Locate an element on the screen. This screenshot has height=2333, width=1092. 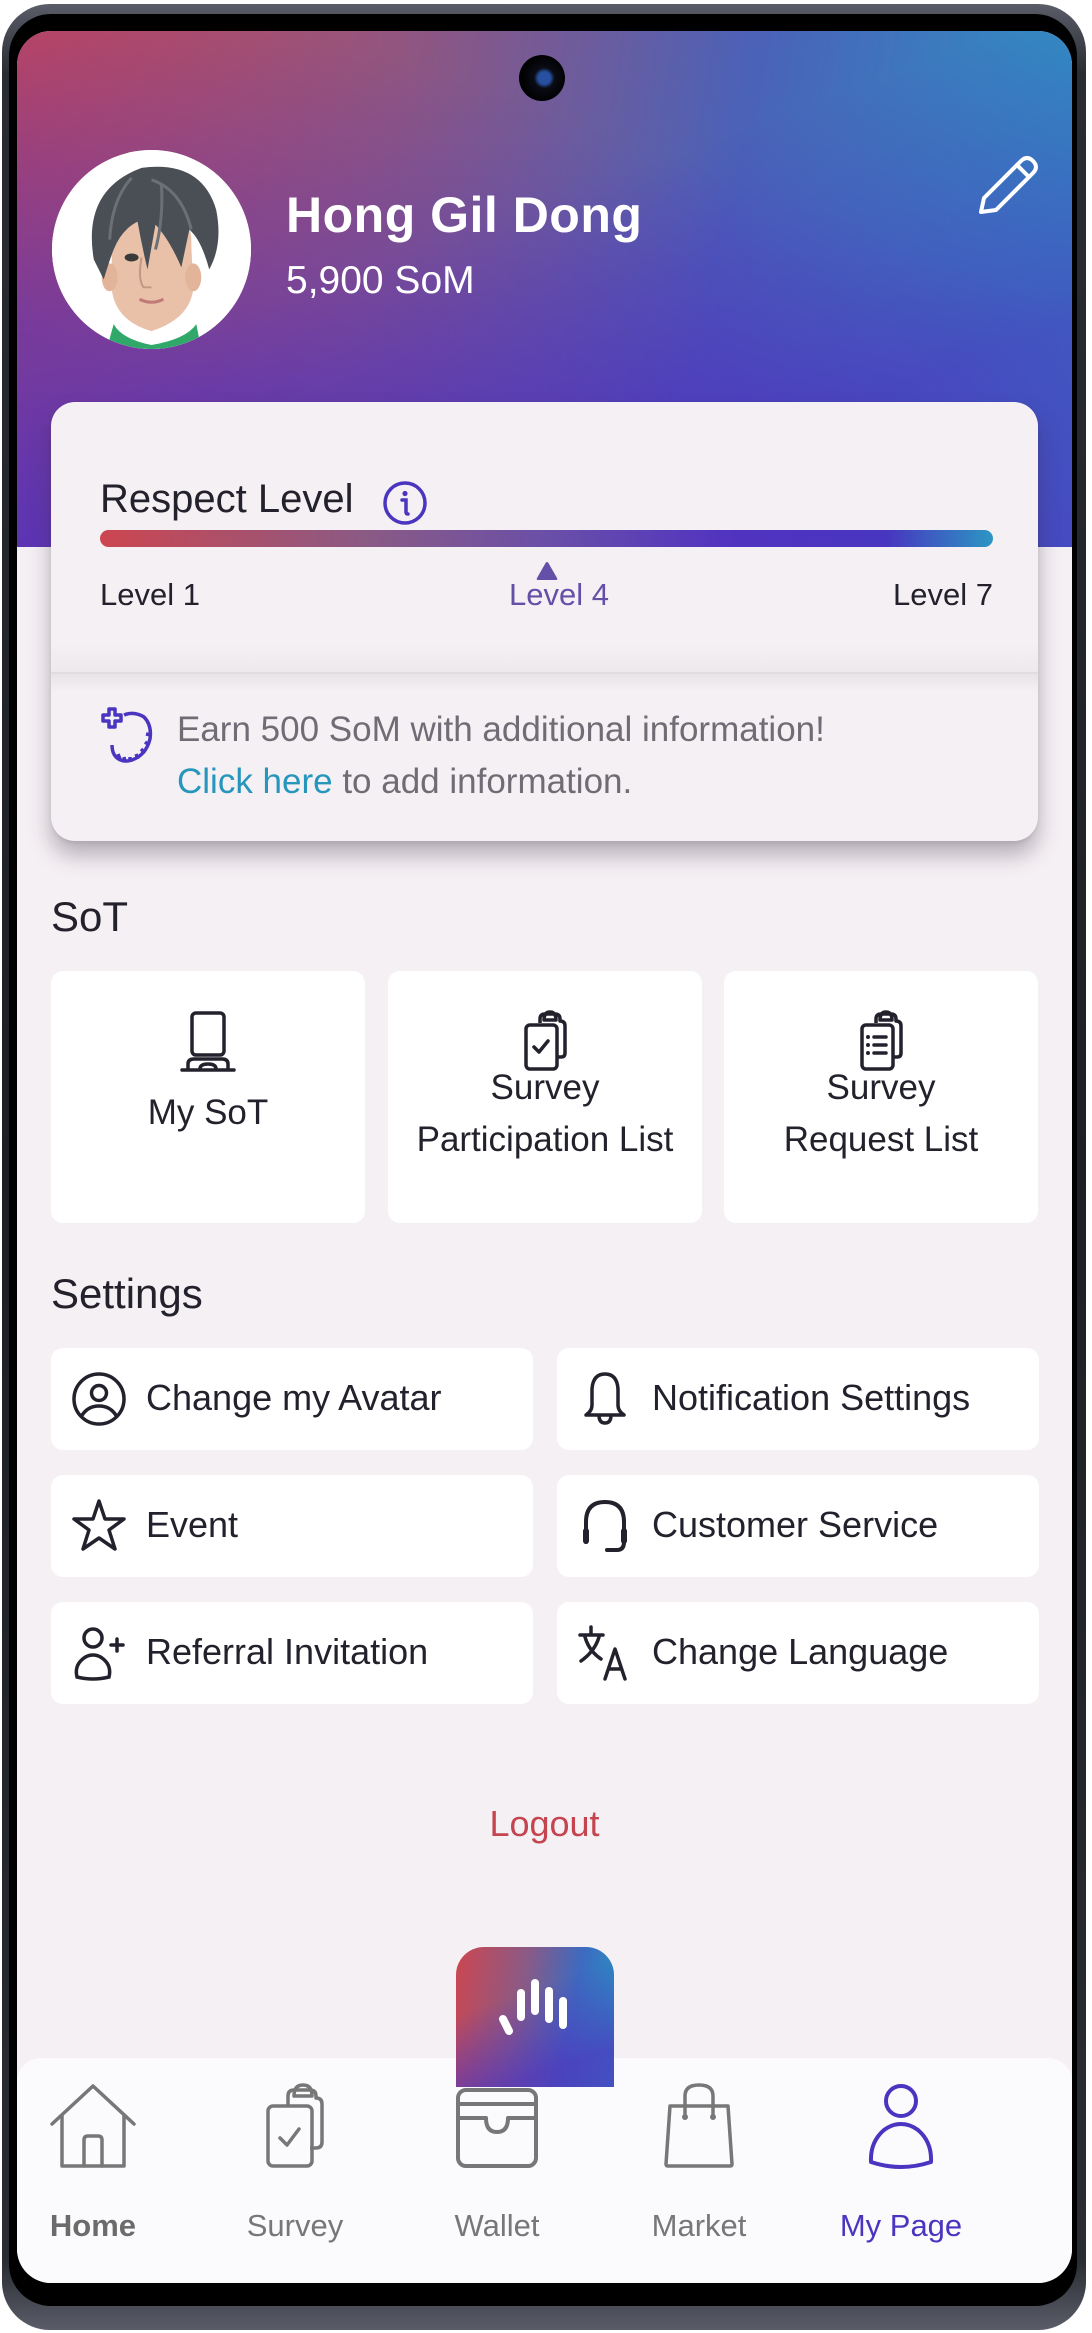
level-max-label: Level 7 is located at coordinates (943, 594).